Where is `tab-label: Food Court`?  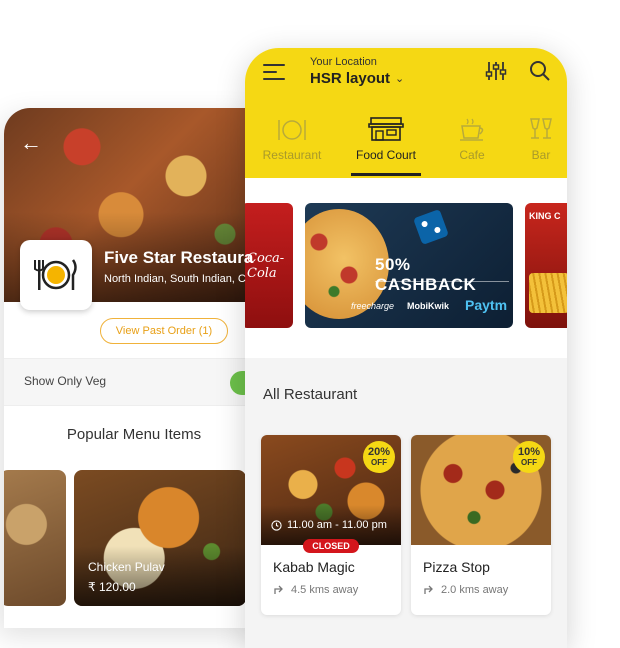 tab-label: Food Court is located at coordinates (386, 155).